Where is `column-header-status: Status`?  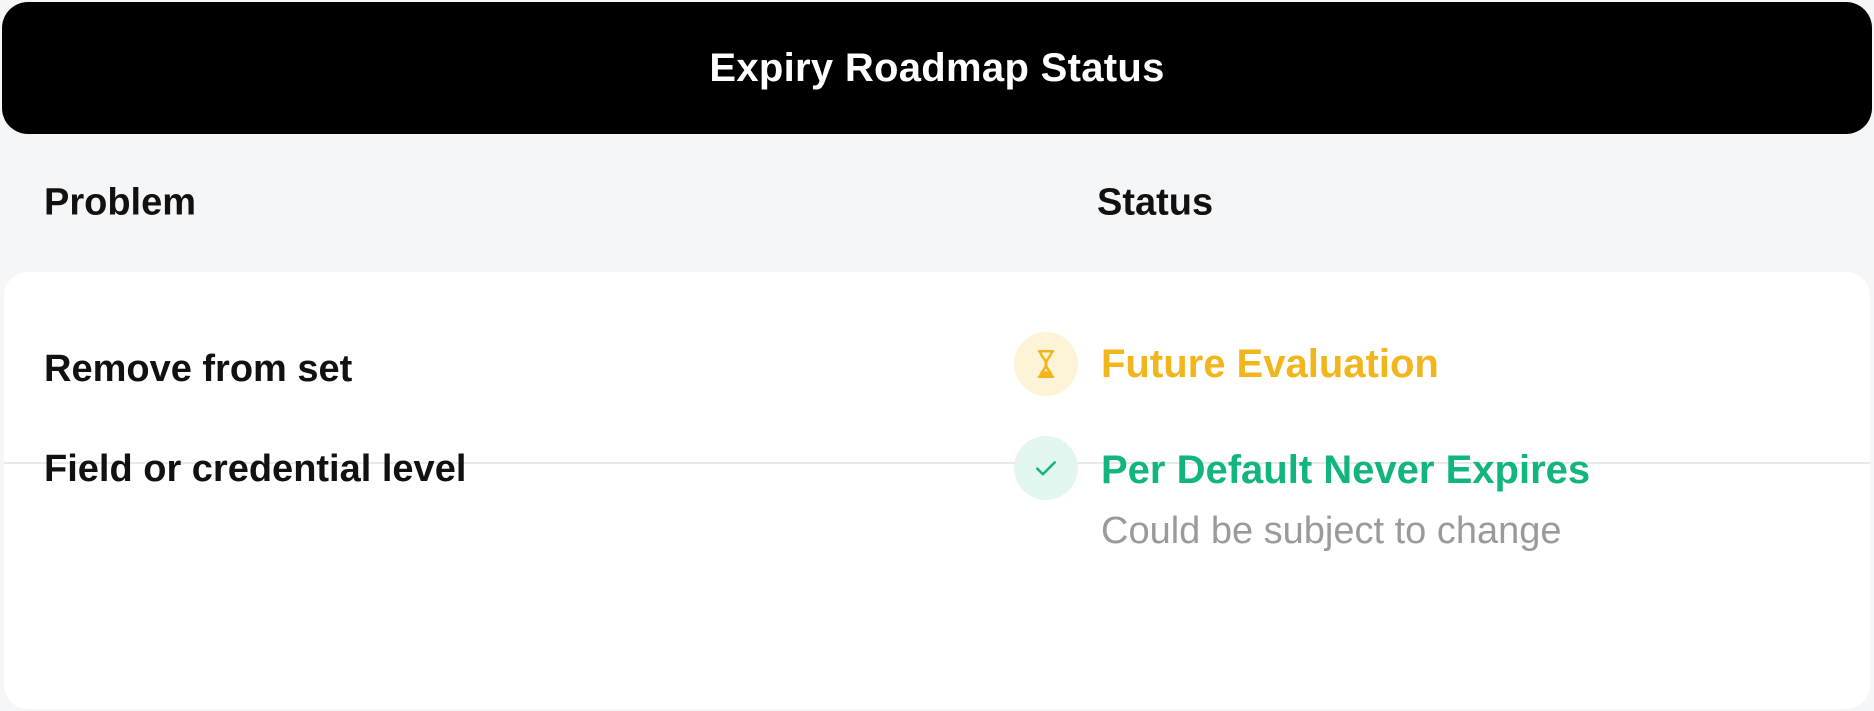 column-header-status: Status is located at coordinates (1155, 202).